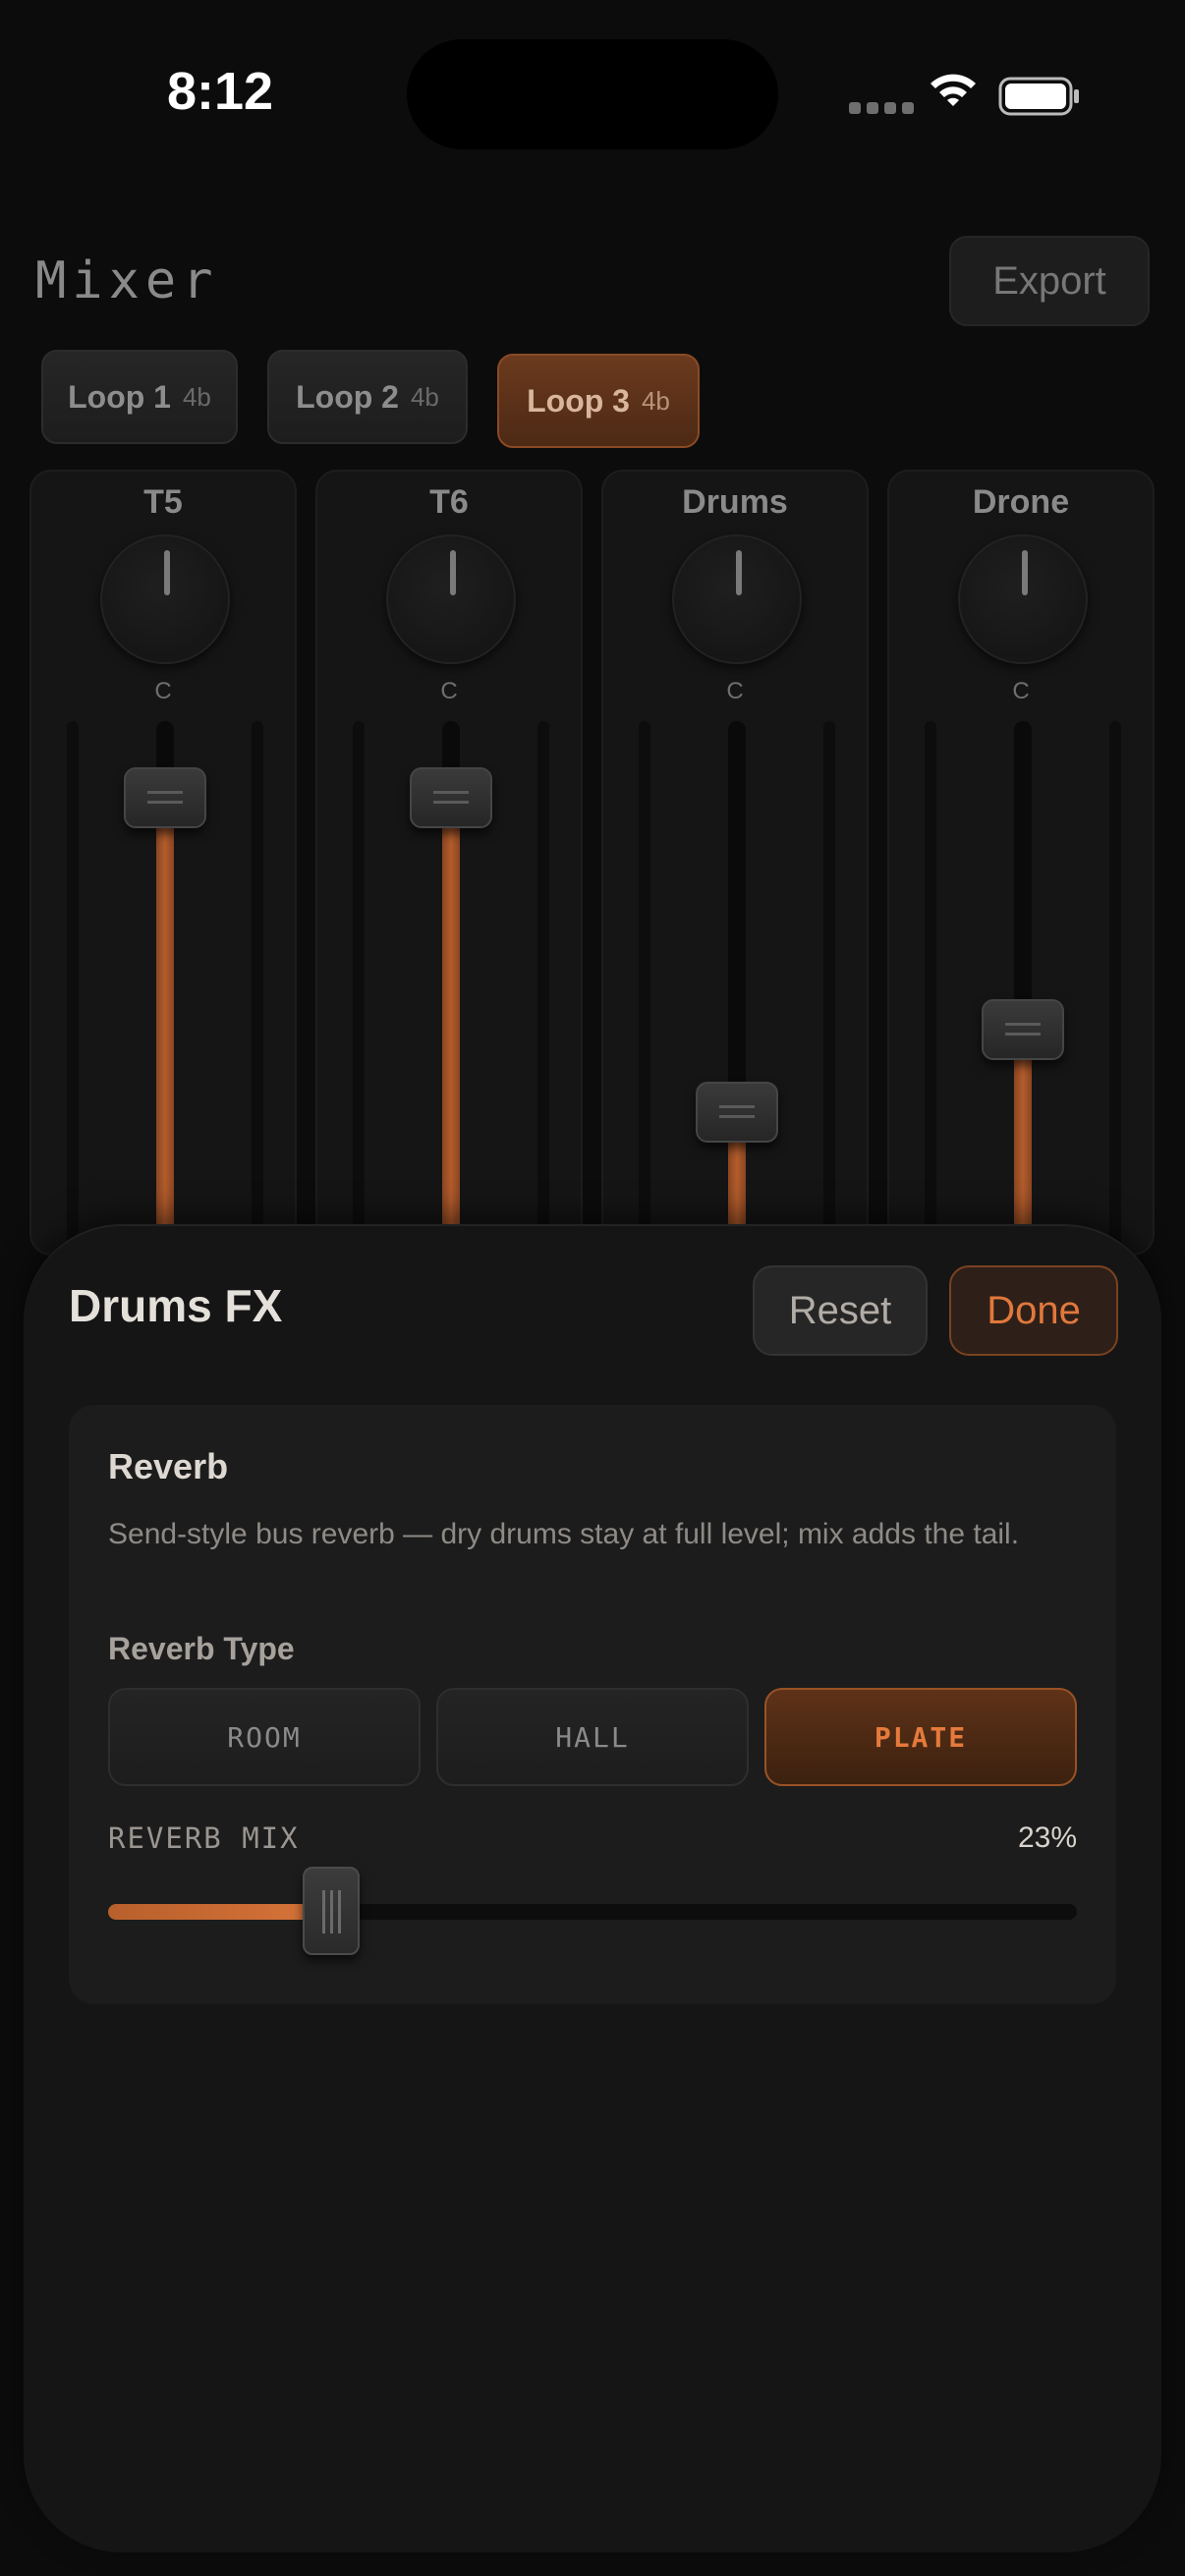  Describe the element at coordinates (201, 1648) in the screenshot. I see `reverb-type-label: Reverb Type` at that location.